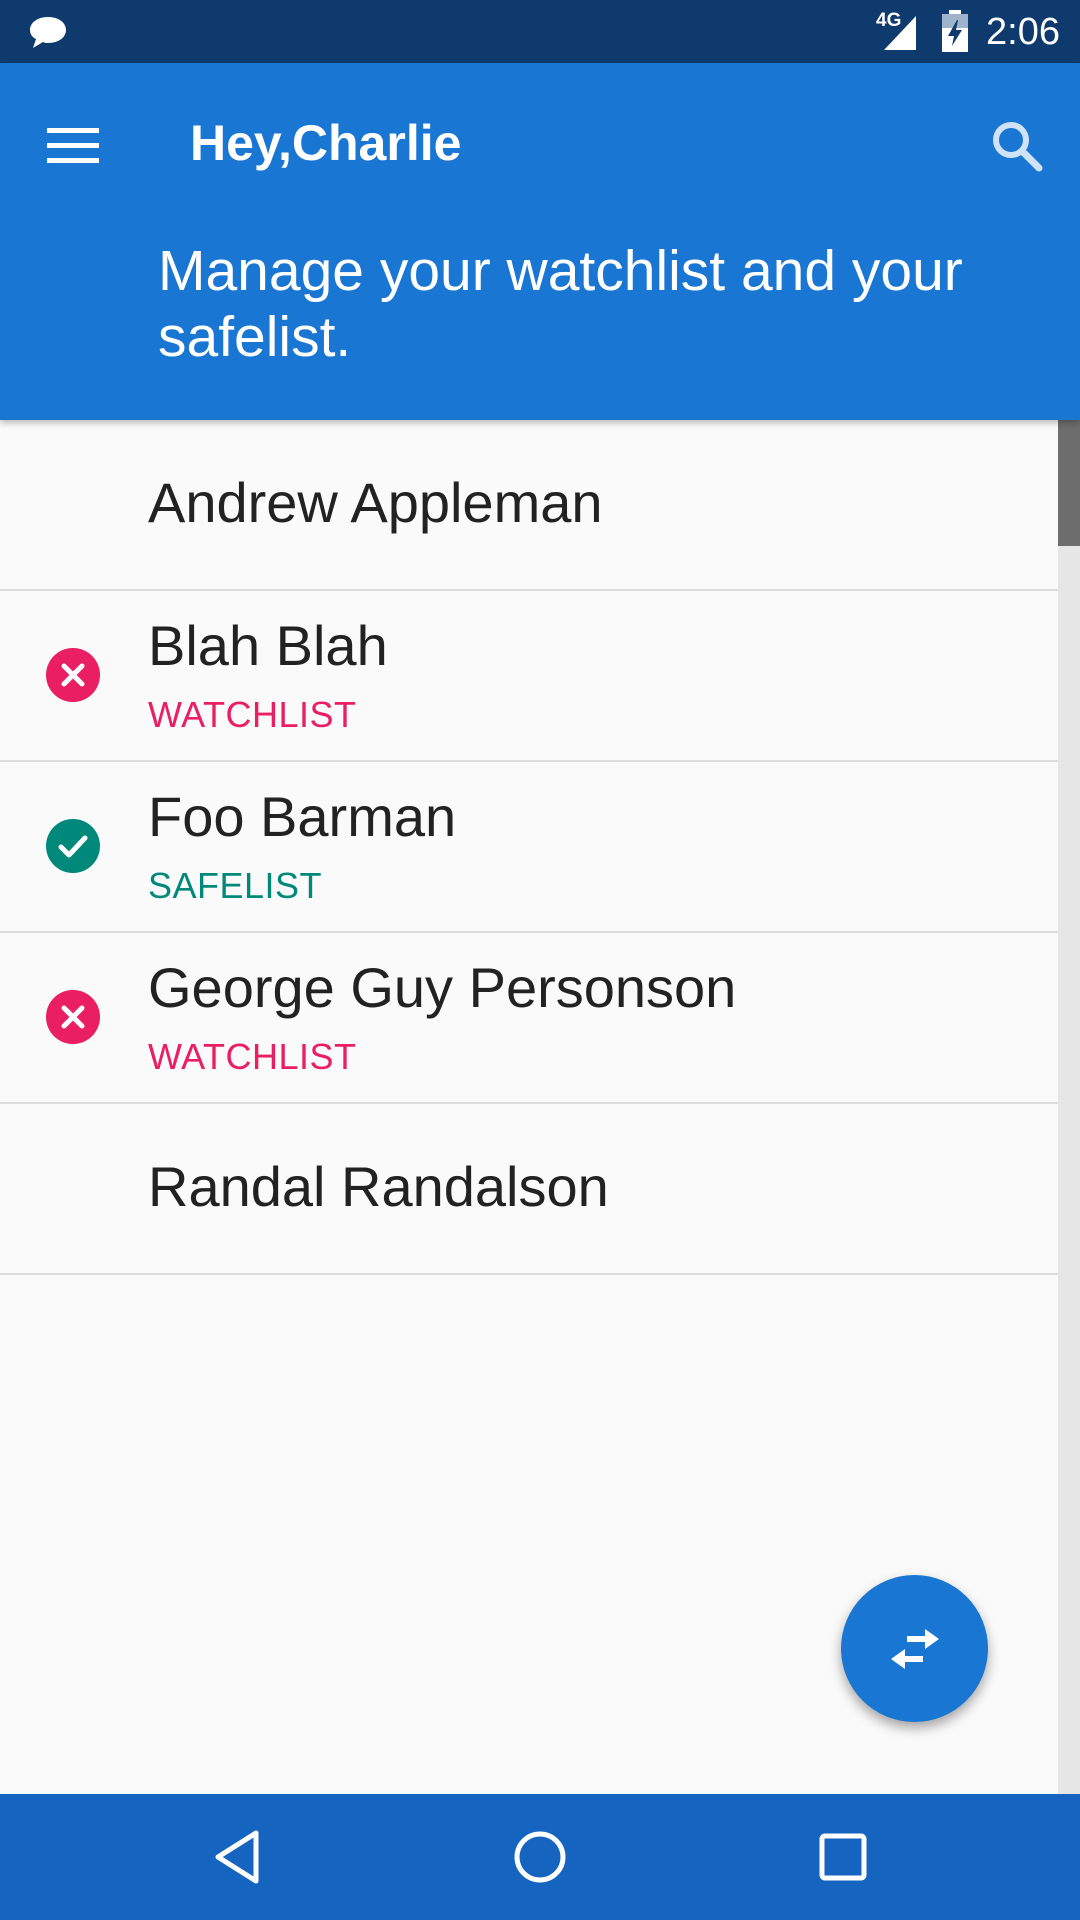  Describe the element at coordinates (326, 143) in the screenshot. I see `page-title: Hey,Charlie` at that location.